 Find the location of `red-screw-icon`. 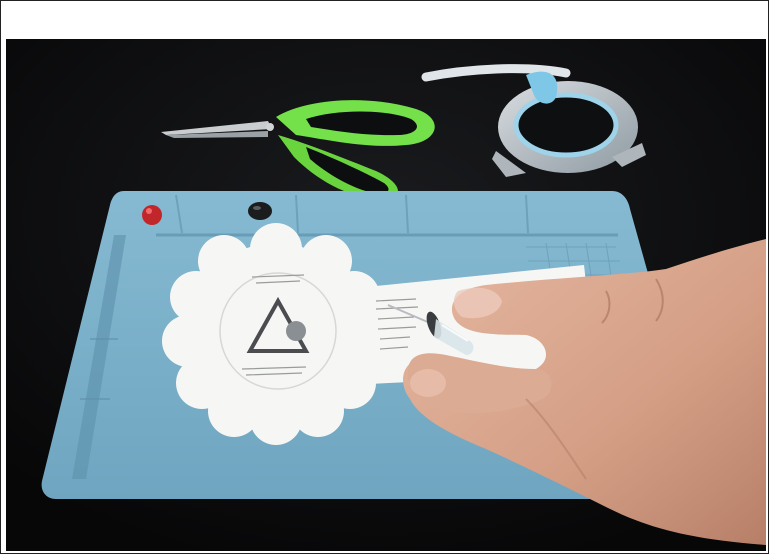

red-screw-icon is located at coordinates (152, 215).